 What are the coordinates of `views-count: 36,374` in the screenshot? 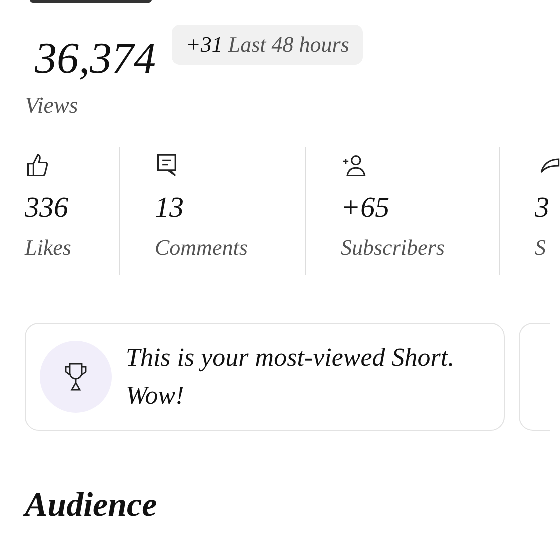 It's located at (95, 59).